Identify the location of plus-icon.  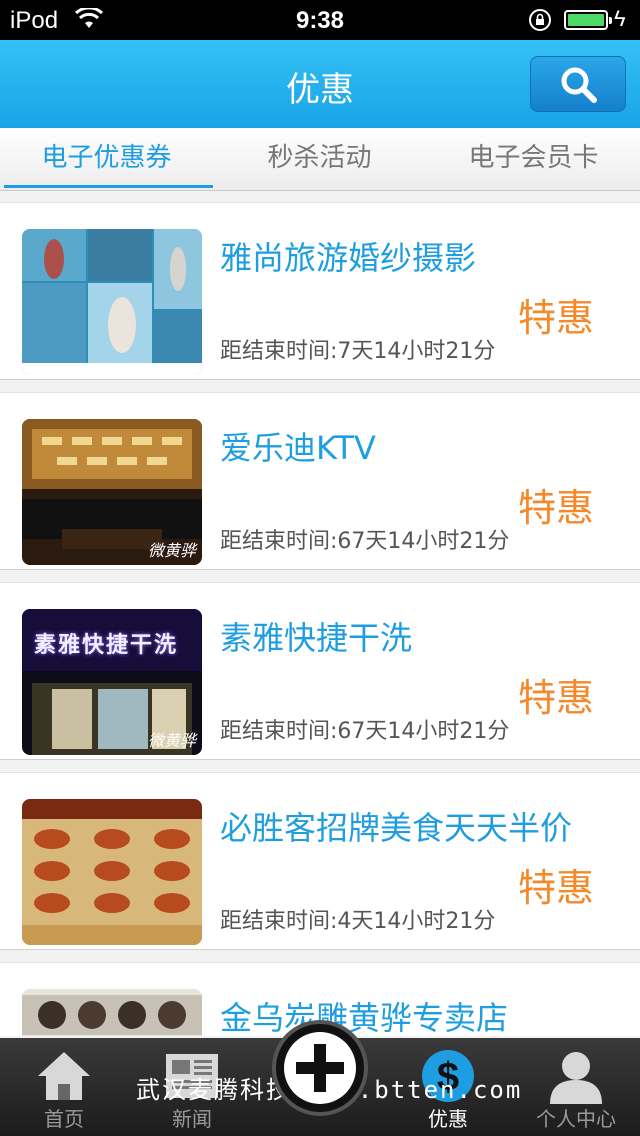
(320, 1068).